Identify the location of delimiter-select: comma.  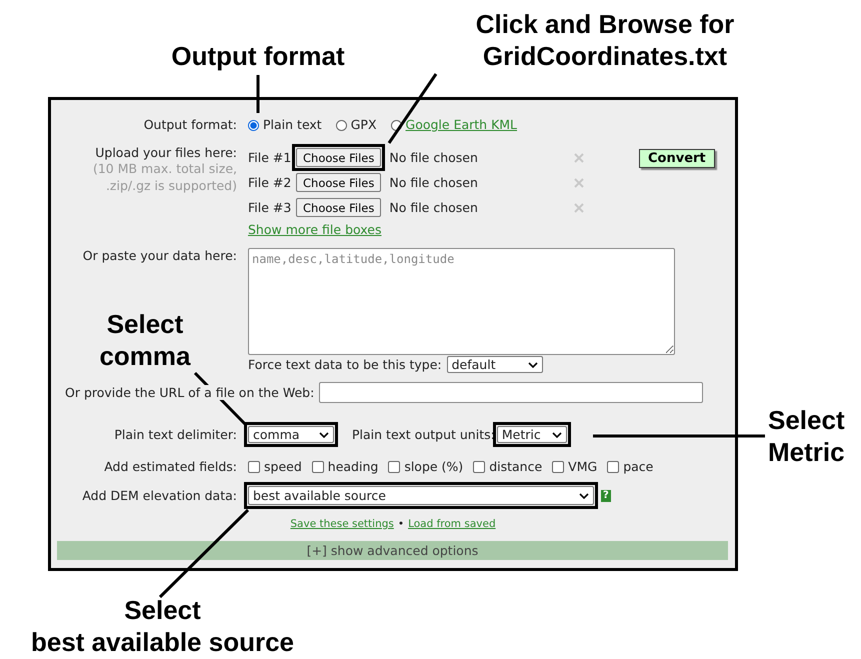
(291, 434).